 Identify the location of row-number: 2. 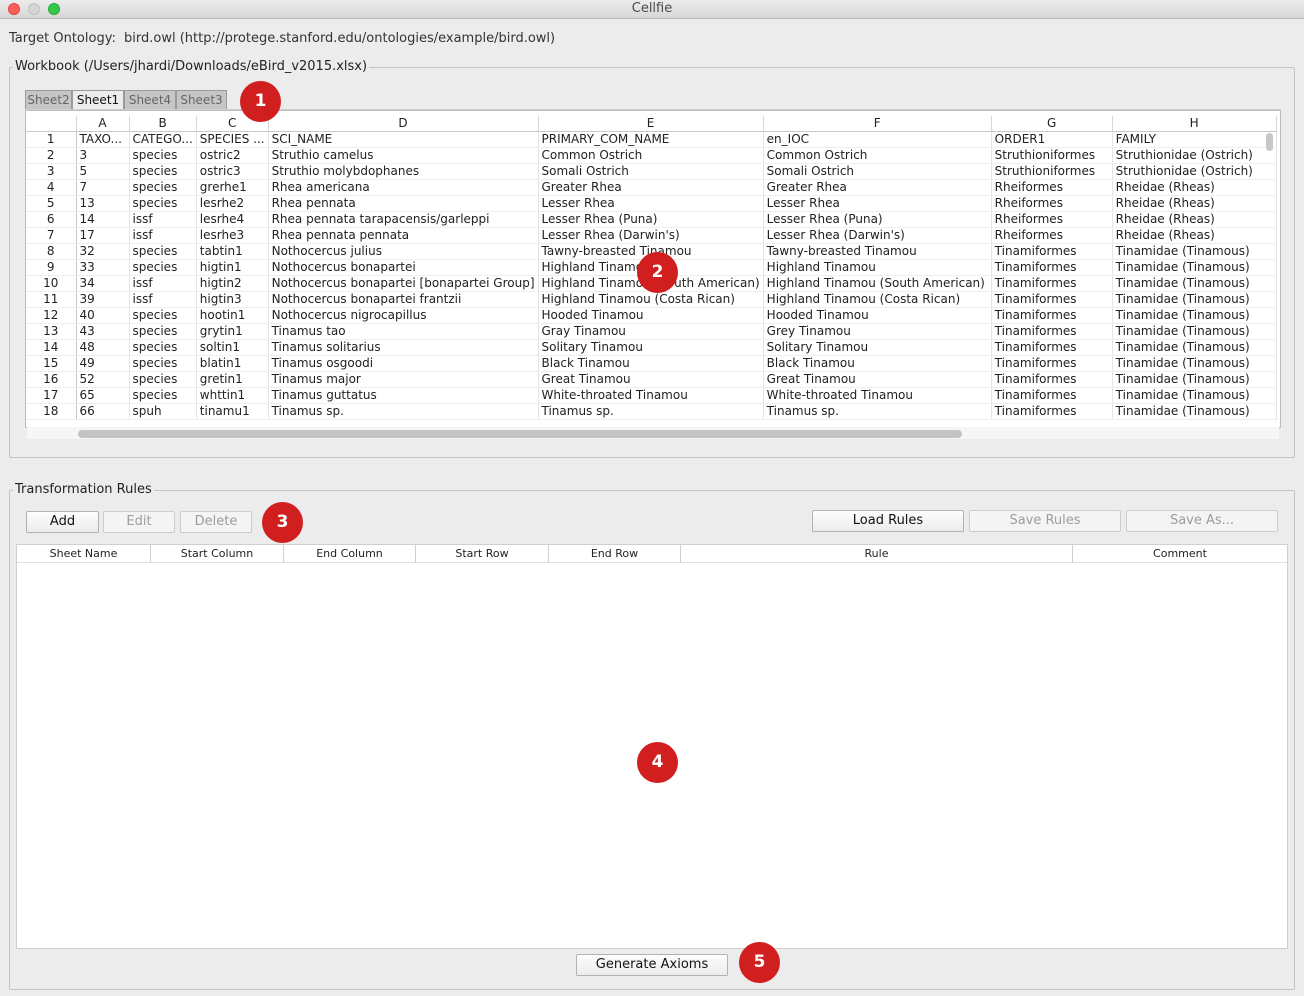
(51, 155).